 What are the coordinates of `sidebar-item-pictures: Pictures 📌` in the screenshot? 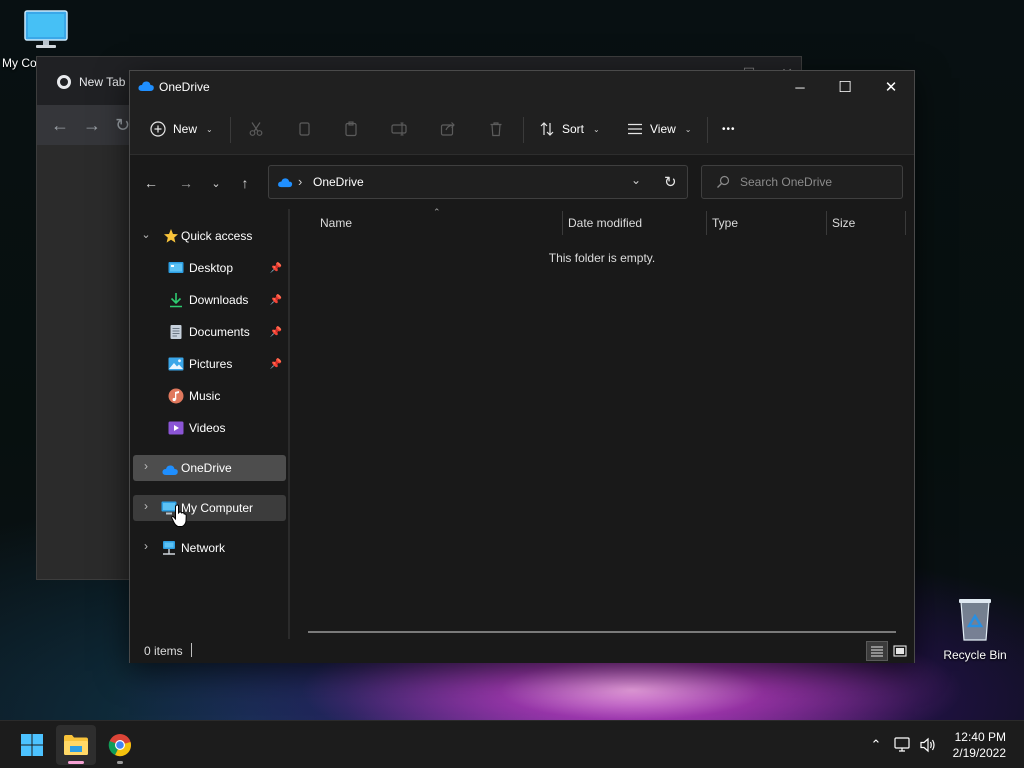 It's located at (209, 364).